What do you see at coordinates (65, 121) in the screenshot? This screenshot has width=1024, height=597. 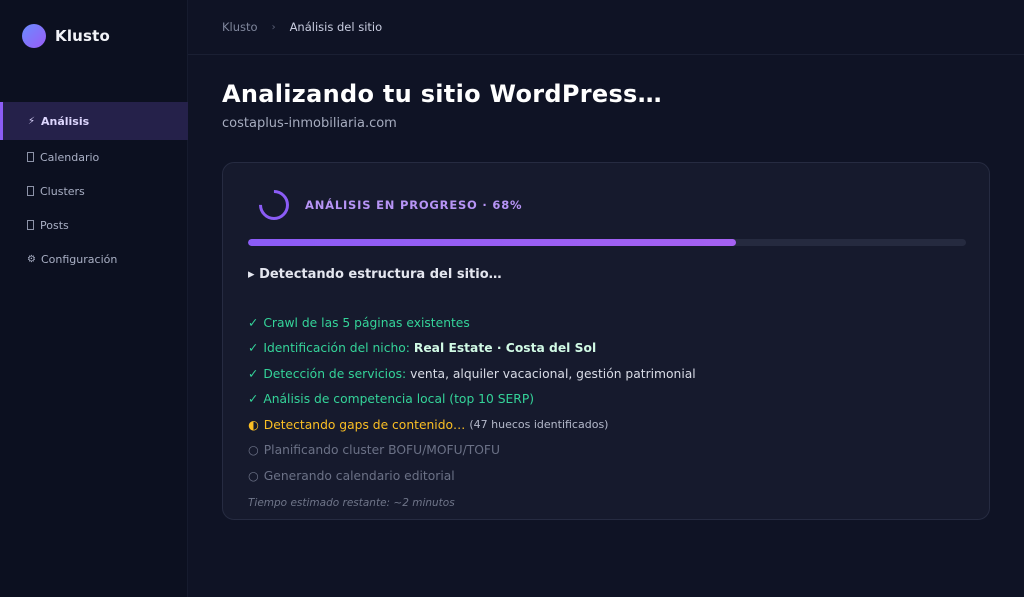 I see `sidebar-item-label: Análisis` at bounding box center [65, 121].